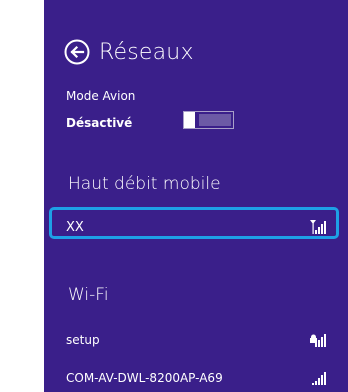  What do you see at coordinates (189, 120) in the screenshot?
I see `toggle-thumb` at bounding box center [189, 120].